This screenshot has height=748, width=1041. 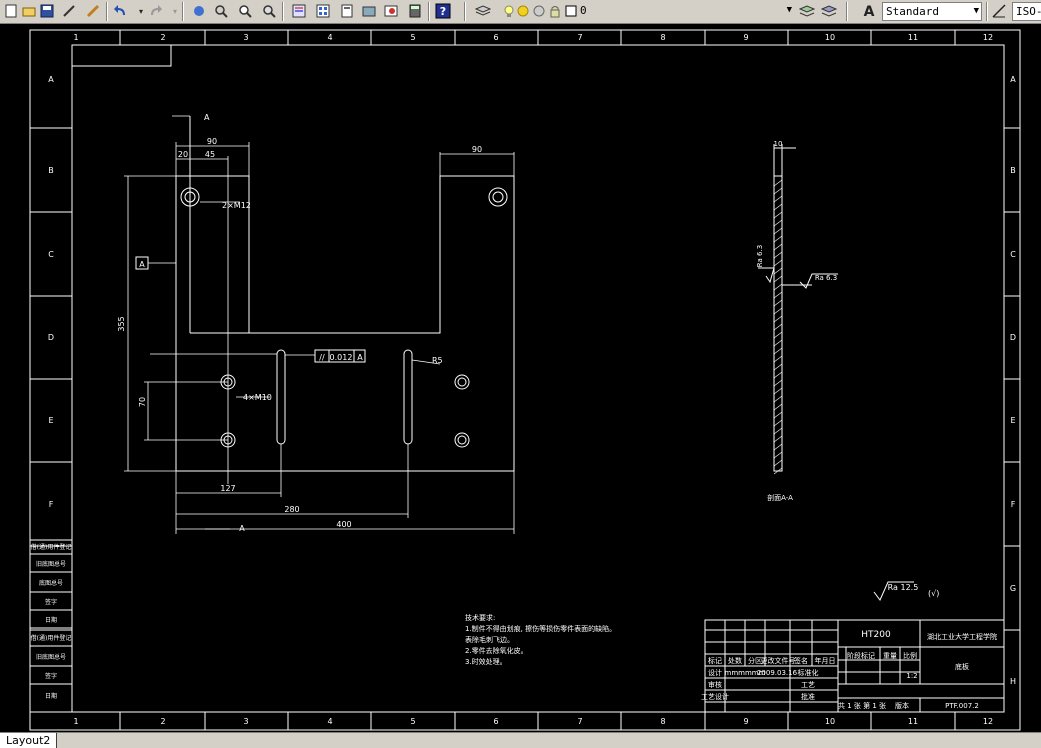 I want to click on row-label: H, so click(x=1013, y=681).